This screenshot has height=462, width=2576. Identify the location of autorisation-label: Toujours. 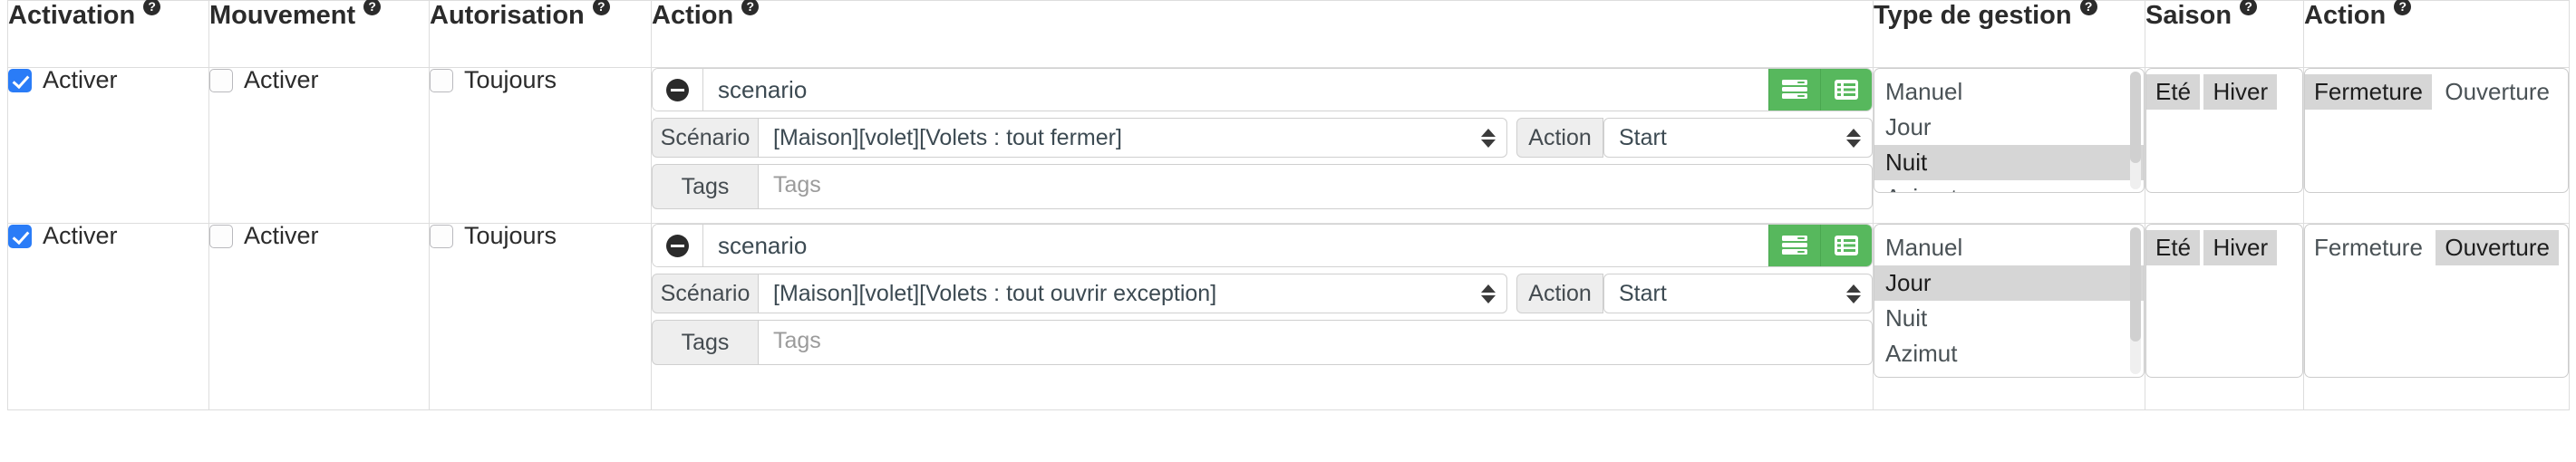
(510, 235).